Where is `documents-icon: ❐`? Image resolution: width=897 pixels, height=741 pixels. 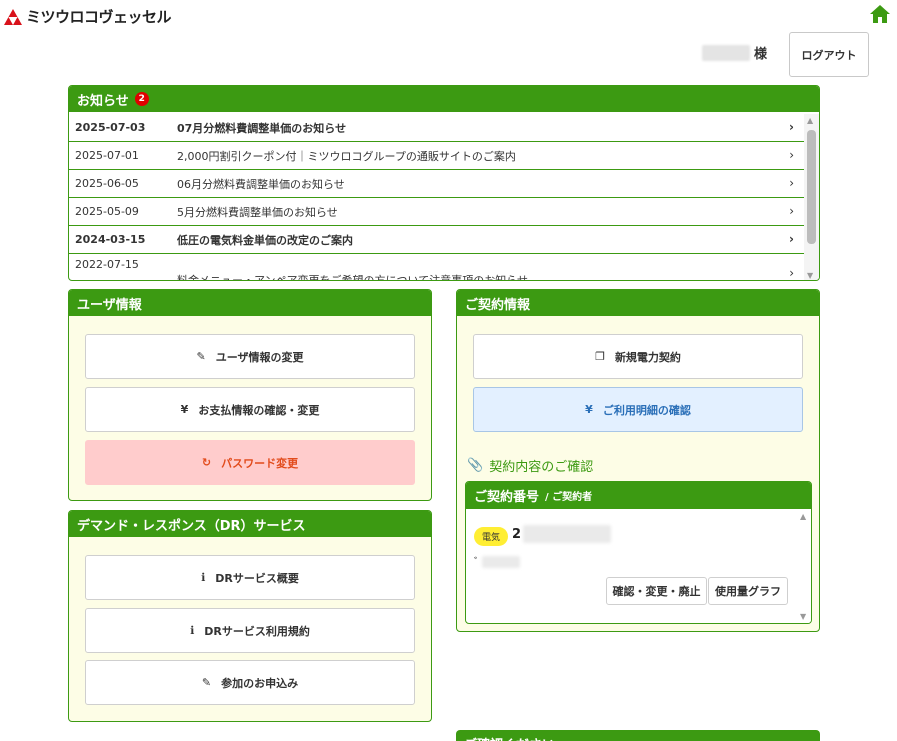
documents-icon: ❐ is located at coordinates (600, 356).